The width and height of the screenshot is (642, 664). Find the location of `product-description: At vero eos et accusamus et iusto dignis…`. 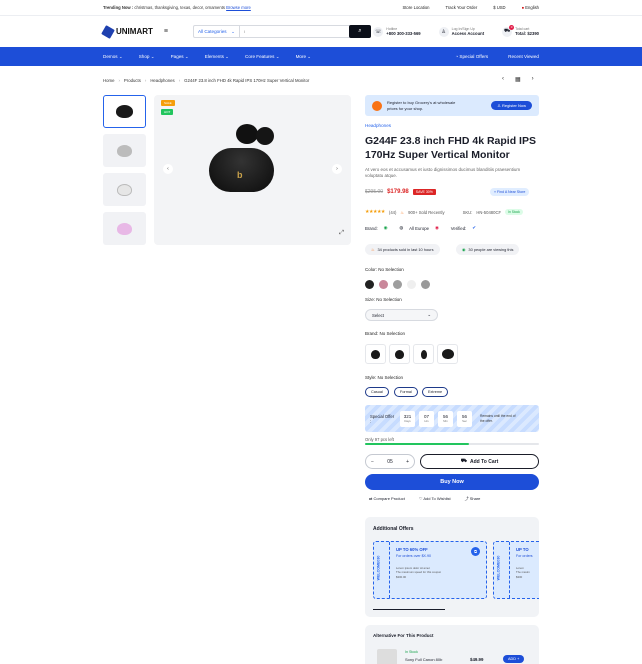

product-description: At vero eos et accusamus et iusto dignis… is located at coordinates (443, 173).